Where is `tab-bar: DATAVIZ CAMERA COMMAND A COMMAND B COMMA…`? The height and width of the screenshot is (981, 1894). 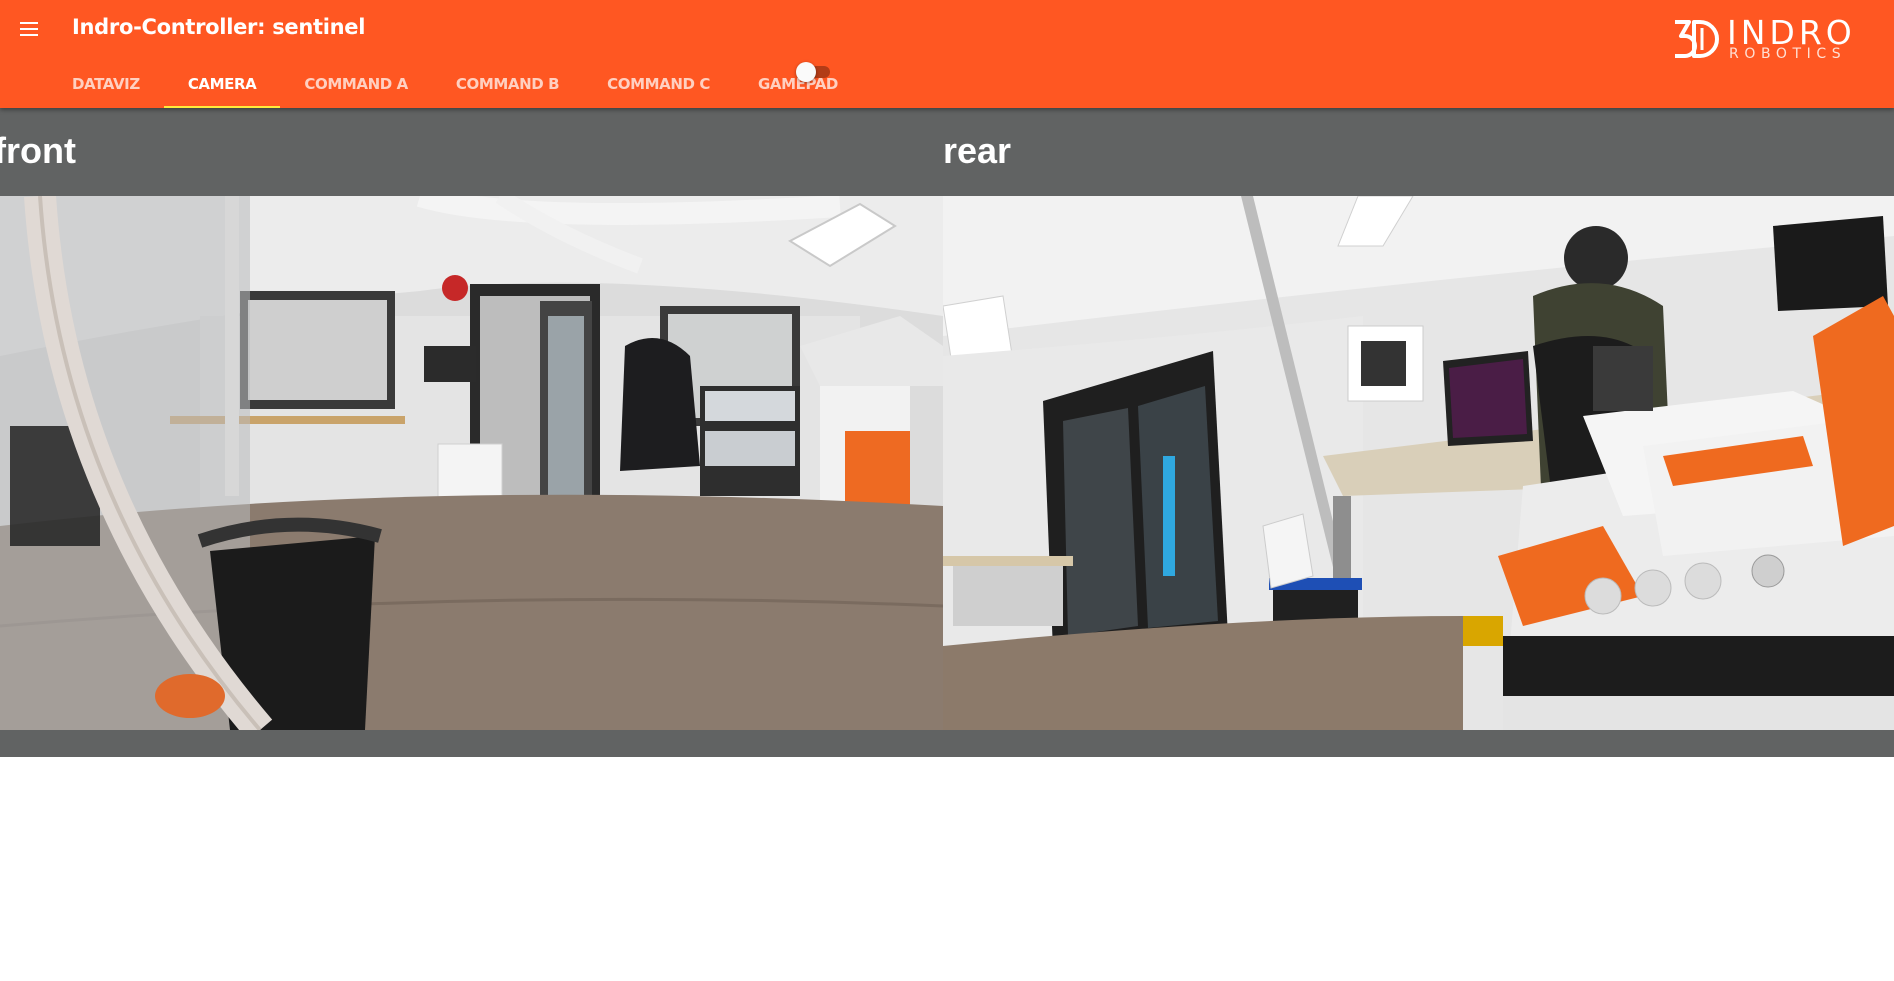 tab-bar: DATAVIZ CAMERA COMMAND A COMMAND B COMMA… is located at coordinates (455, 84).